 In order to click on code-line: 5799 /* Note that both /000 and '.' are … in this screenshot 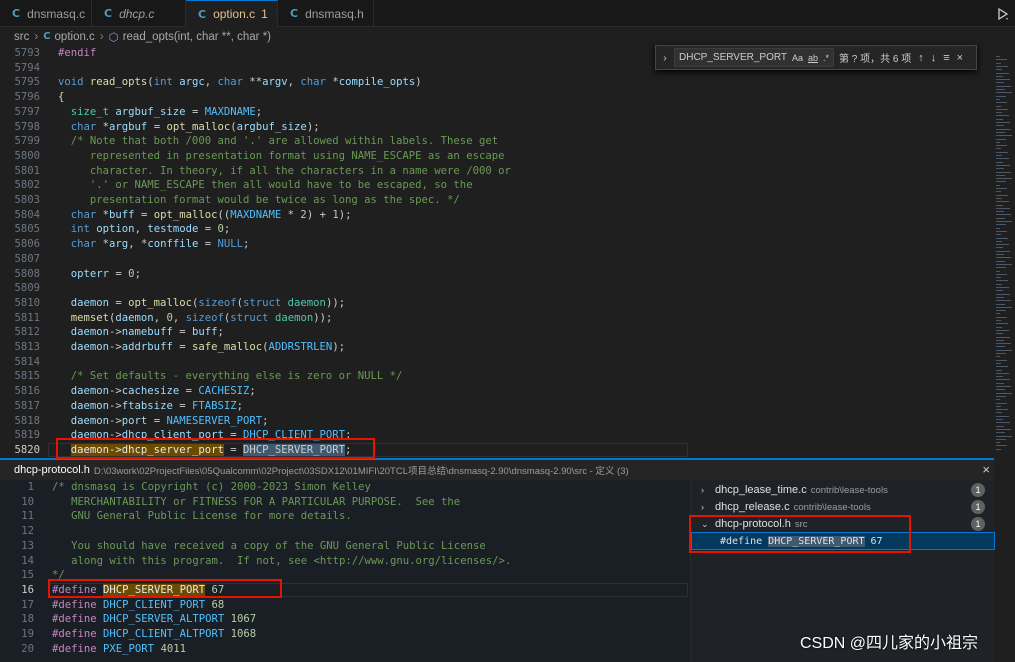, I will do `click(497, 141)`.